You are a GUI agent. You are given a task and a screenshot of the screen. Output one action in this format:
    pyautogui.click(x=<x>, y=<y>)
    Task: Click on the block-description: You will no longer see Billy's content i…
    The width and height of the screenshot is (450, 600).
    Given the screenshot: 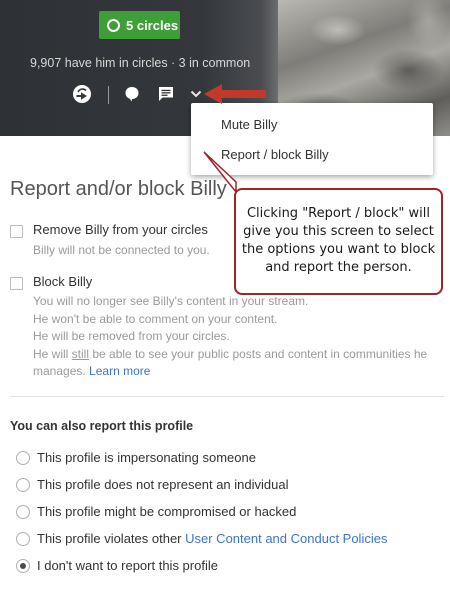 What is the action you would take?
    pyautogui.click(x=233, y=337)
    